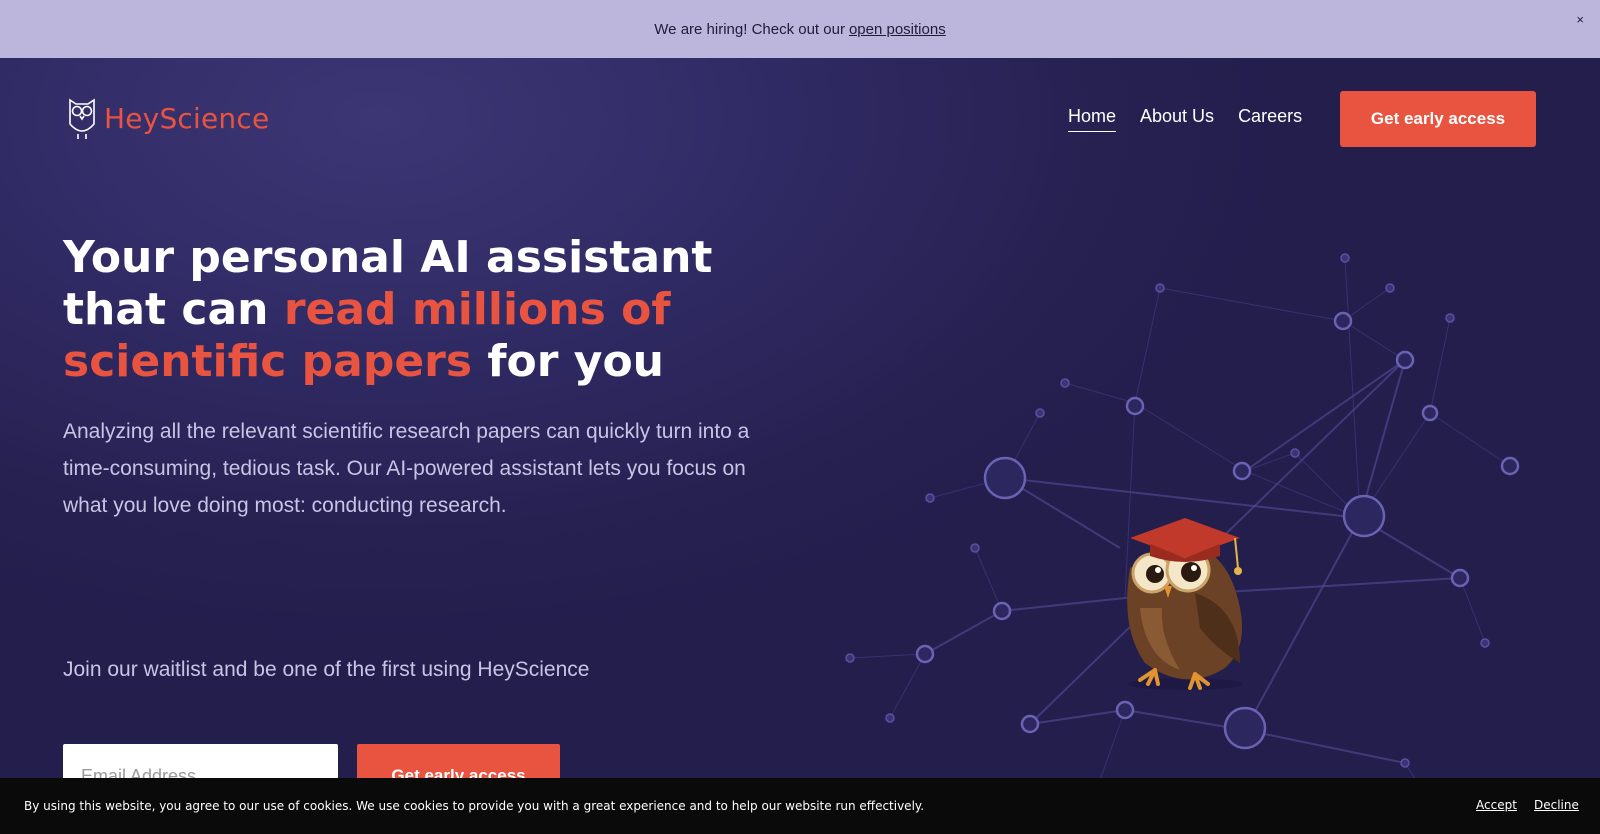 This screenshot has width=1600, height=834. Describe the element at coordinates (1270, 119) in the screenshot. I see `nav-item-careers: Careers` at that location.